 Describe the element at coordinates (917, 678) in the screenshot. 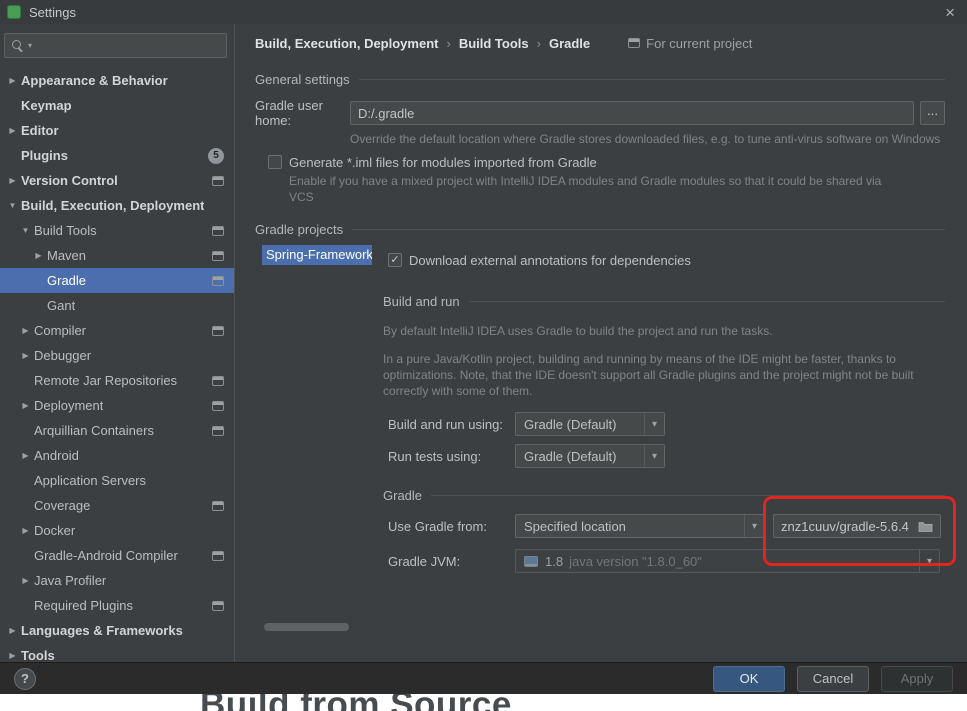

I see `apply-button: Apply` at that location.